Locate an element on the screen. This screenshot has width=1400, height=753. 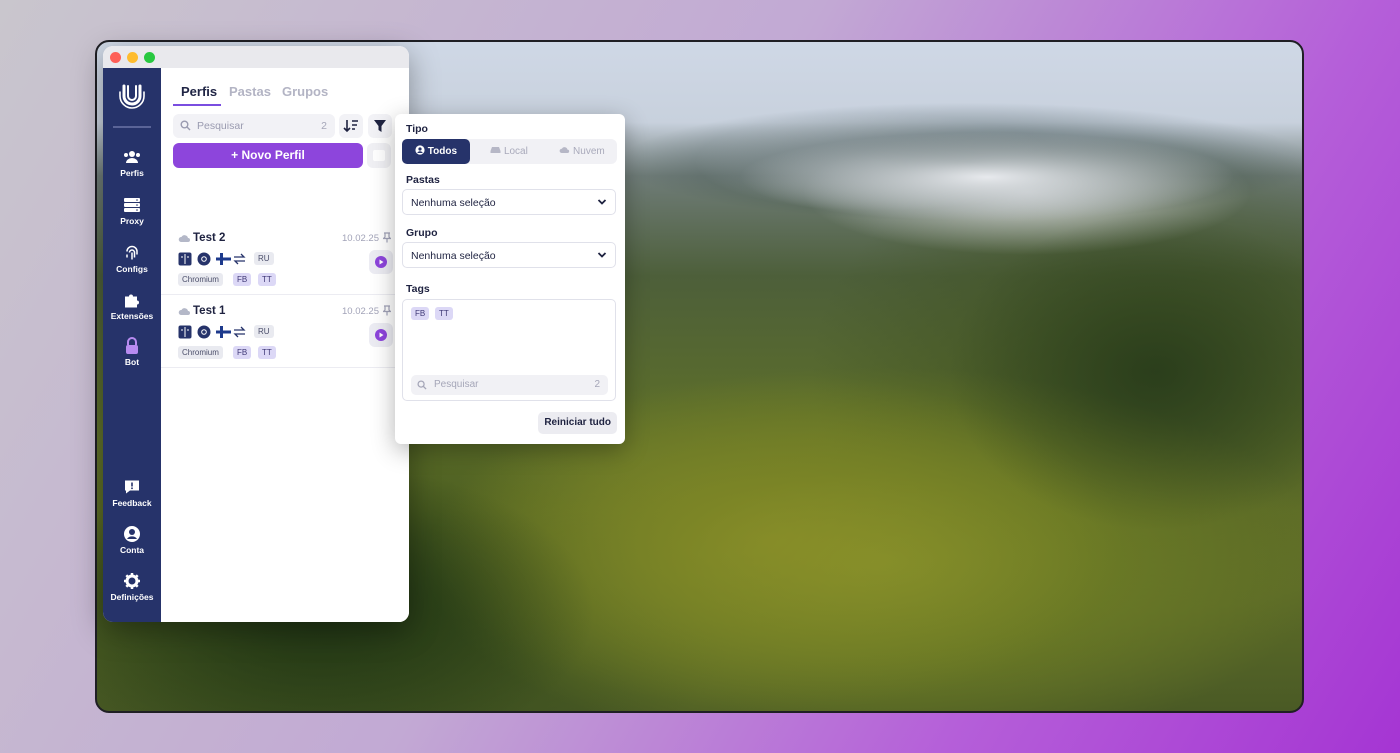
grupo-select: Nenhuma seleção is located at coordinates (509, 255).